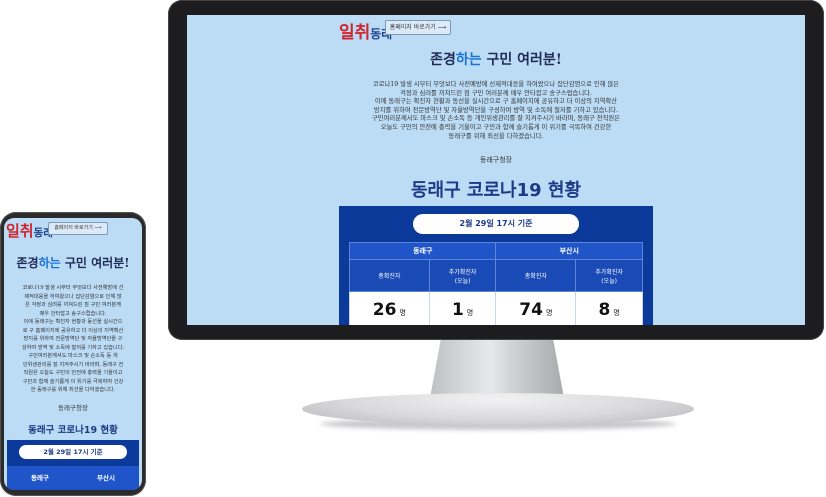 Image resolution: width=826 pixels, height=497 pixels. What do you see at coordinates (609, 308) in the screenshot?
I see `new-count: 8명` at bounding box center [609, 308].